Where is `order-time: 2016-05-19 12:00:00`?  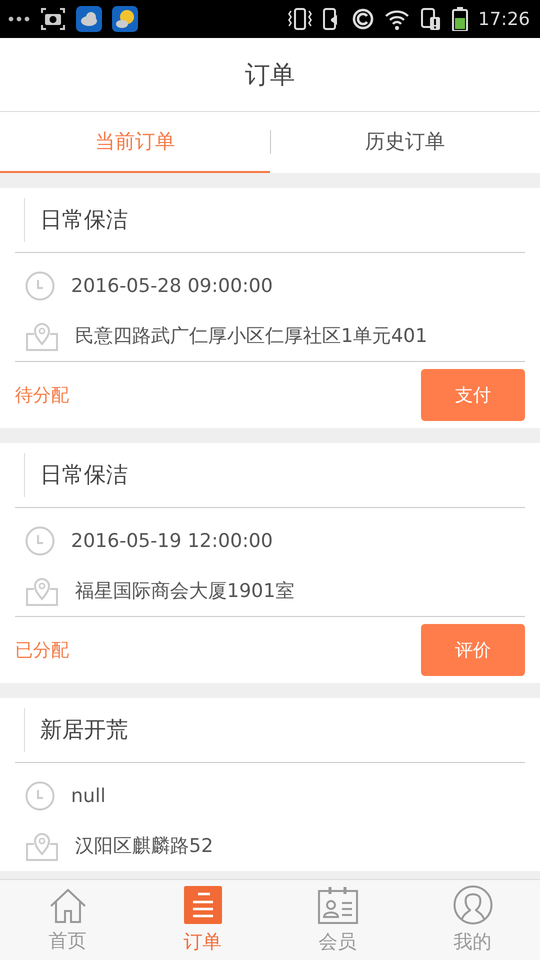 order-time: 2016-05-19 12:00:00 is located at coordinates (172, 541).